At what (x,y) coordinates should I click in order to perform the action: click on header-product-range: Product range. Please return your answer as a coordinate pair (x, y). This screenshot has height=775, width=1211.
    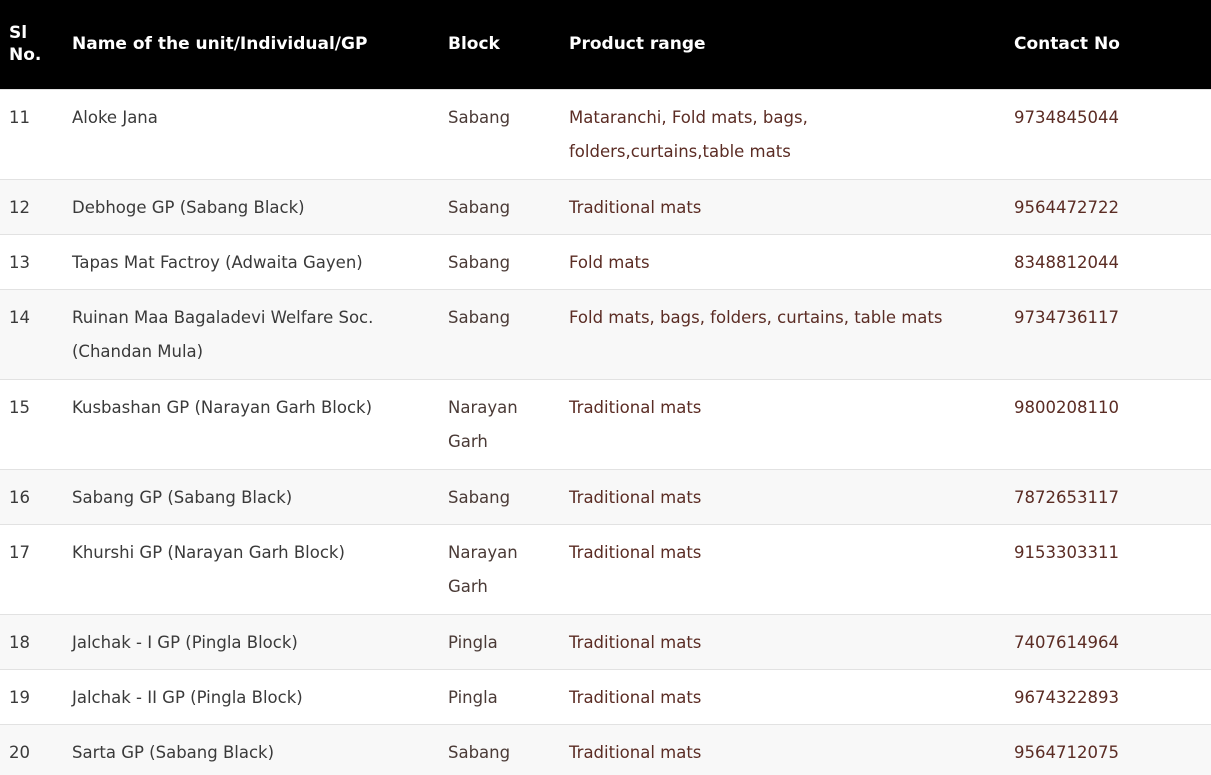
    Looking at the image, I should click on (637, 44).